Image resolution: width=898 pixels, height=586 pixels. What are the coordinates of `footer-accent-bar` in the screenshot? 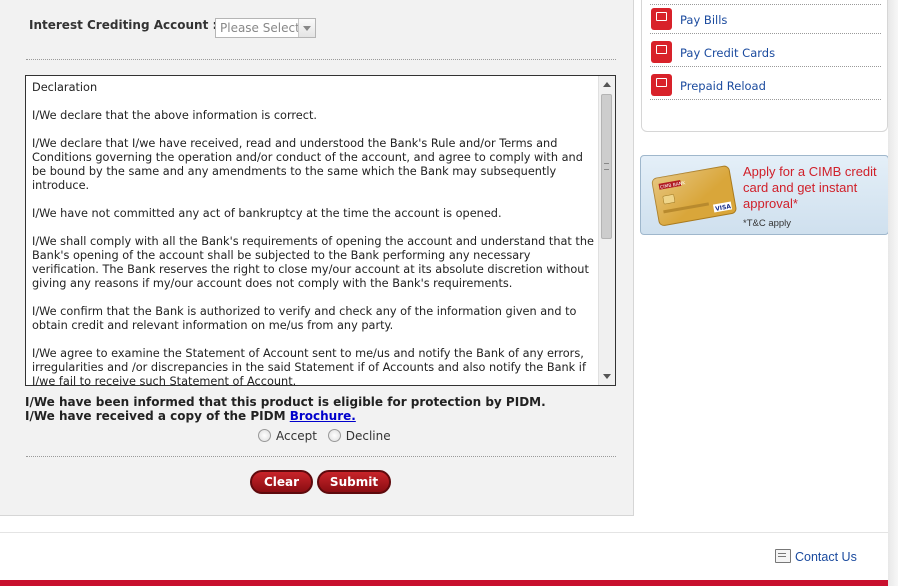 It's located at (444, 583).